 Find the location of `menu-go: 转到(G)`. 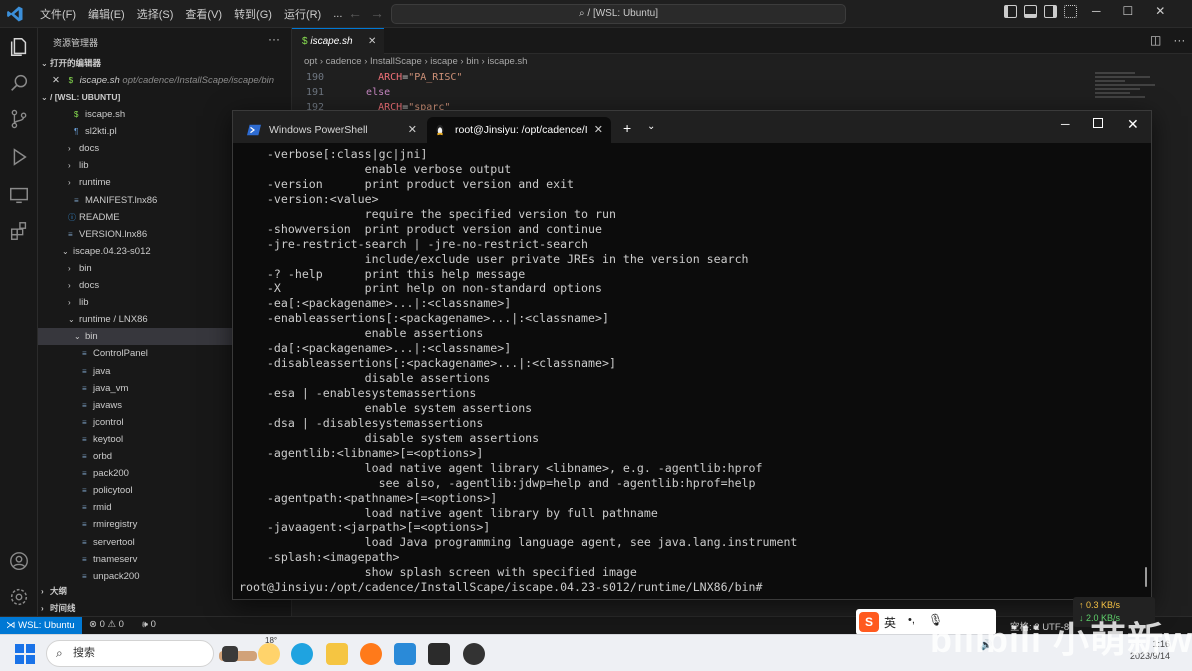

menu-go: 转到(G) is located at coordinates (253, 14).